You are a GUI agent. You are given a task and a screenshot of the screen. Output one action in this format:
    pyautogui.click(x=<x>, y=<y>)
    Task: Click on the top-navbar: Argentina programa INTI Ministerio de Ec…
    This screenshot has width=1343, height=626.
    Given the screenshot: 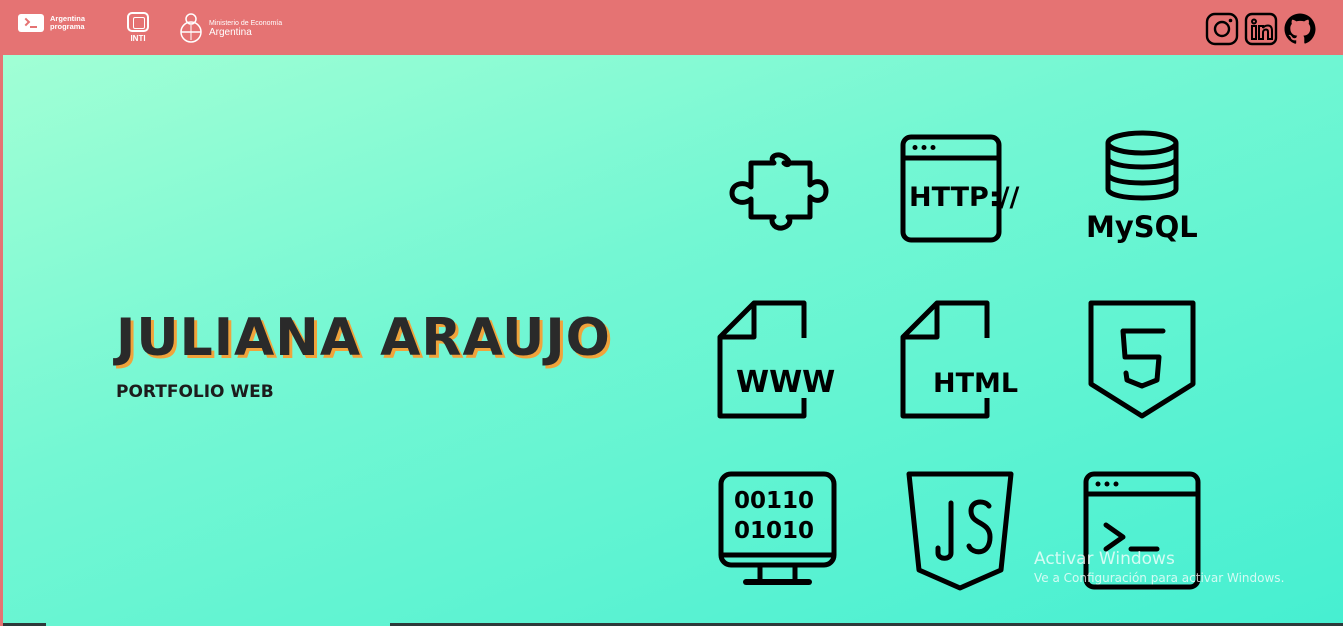 What is the action you would take?
    pyautogui.click(x=671, y=27)
    